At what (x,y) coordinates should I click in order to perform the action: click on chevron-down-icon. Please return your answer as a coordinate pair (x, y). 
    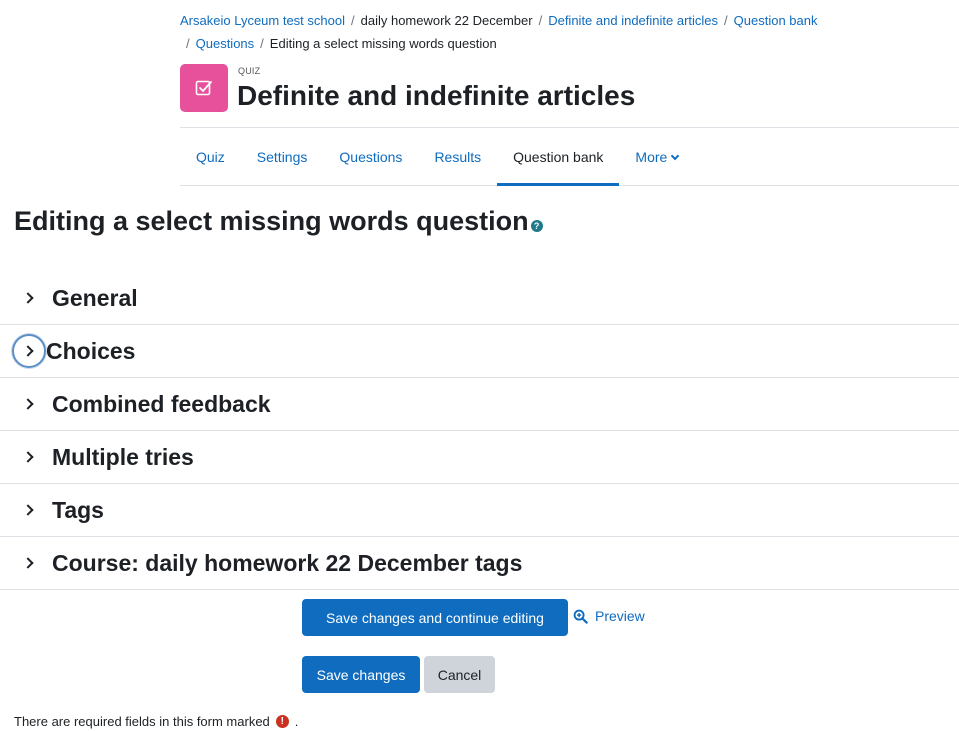
    Looking at the image, I should click on (675, 156).